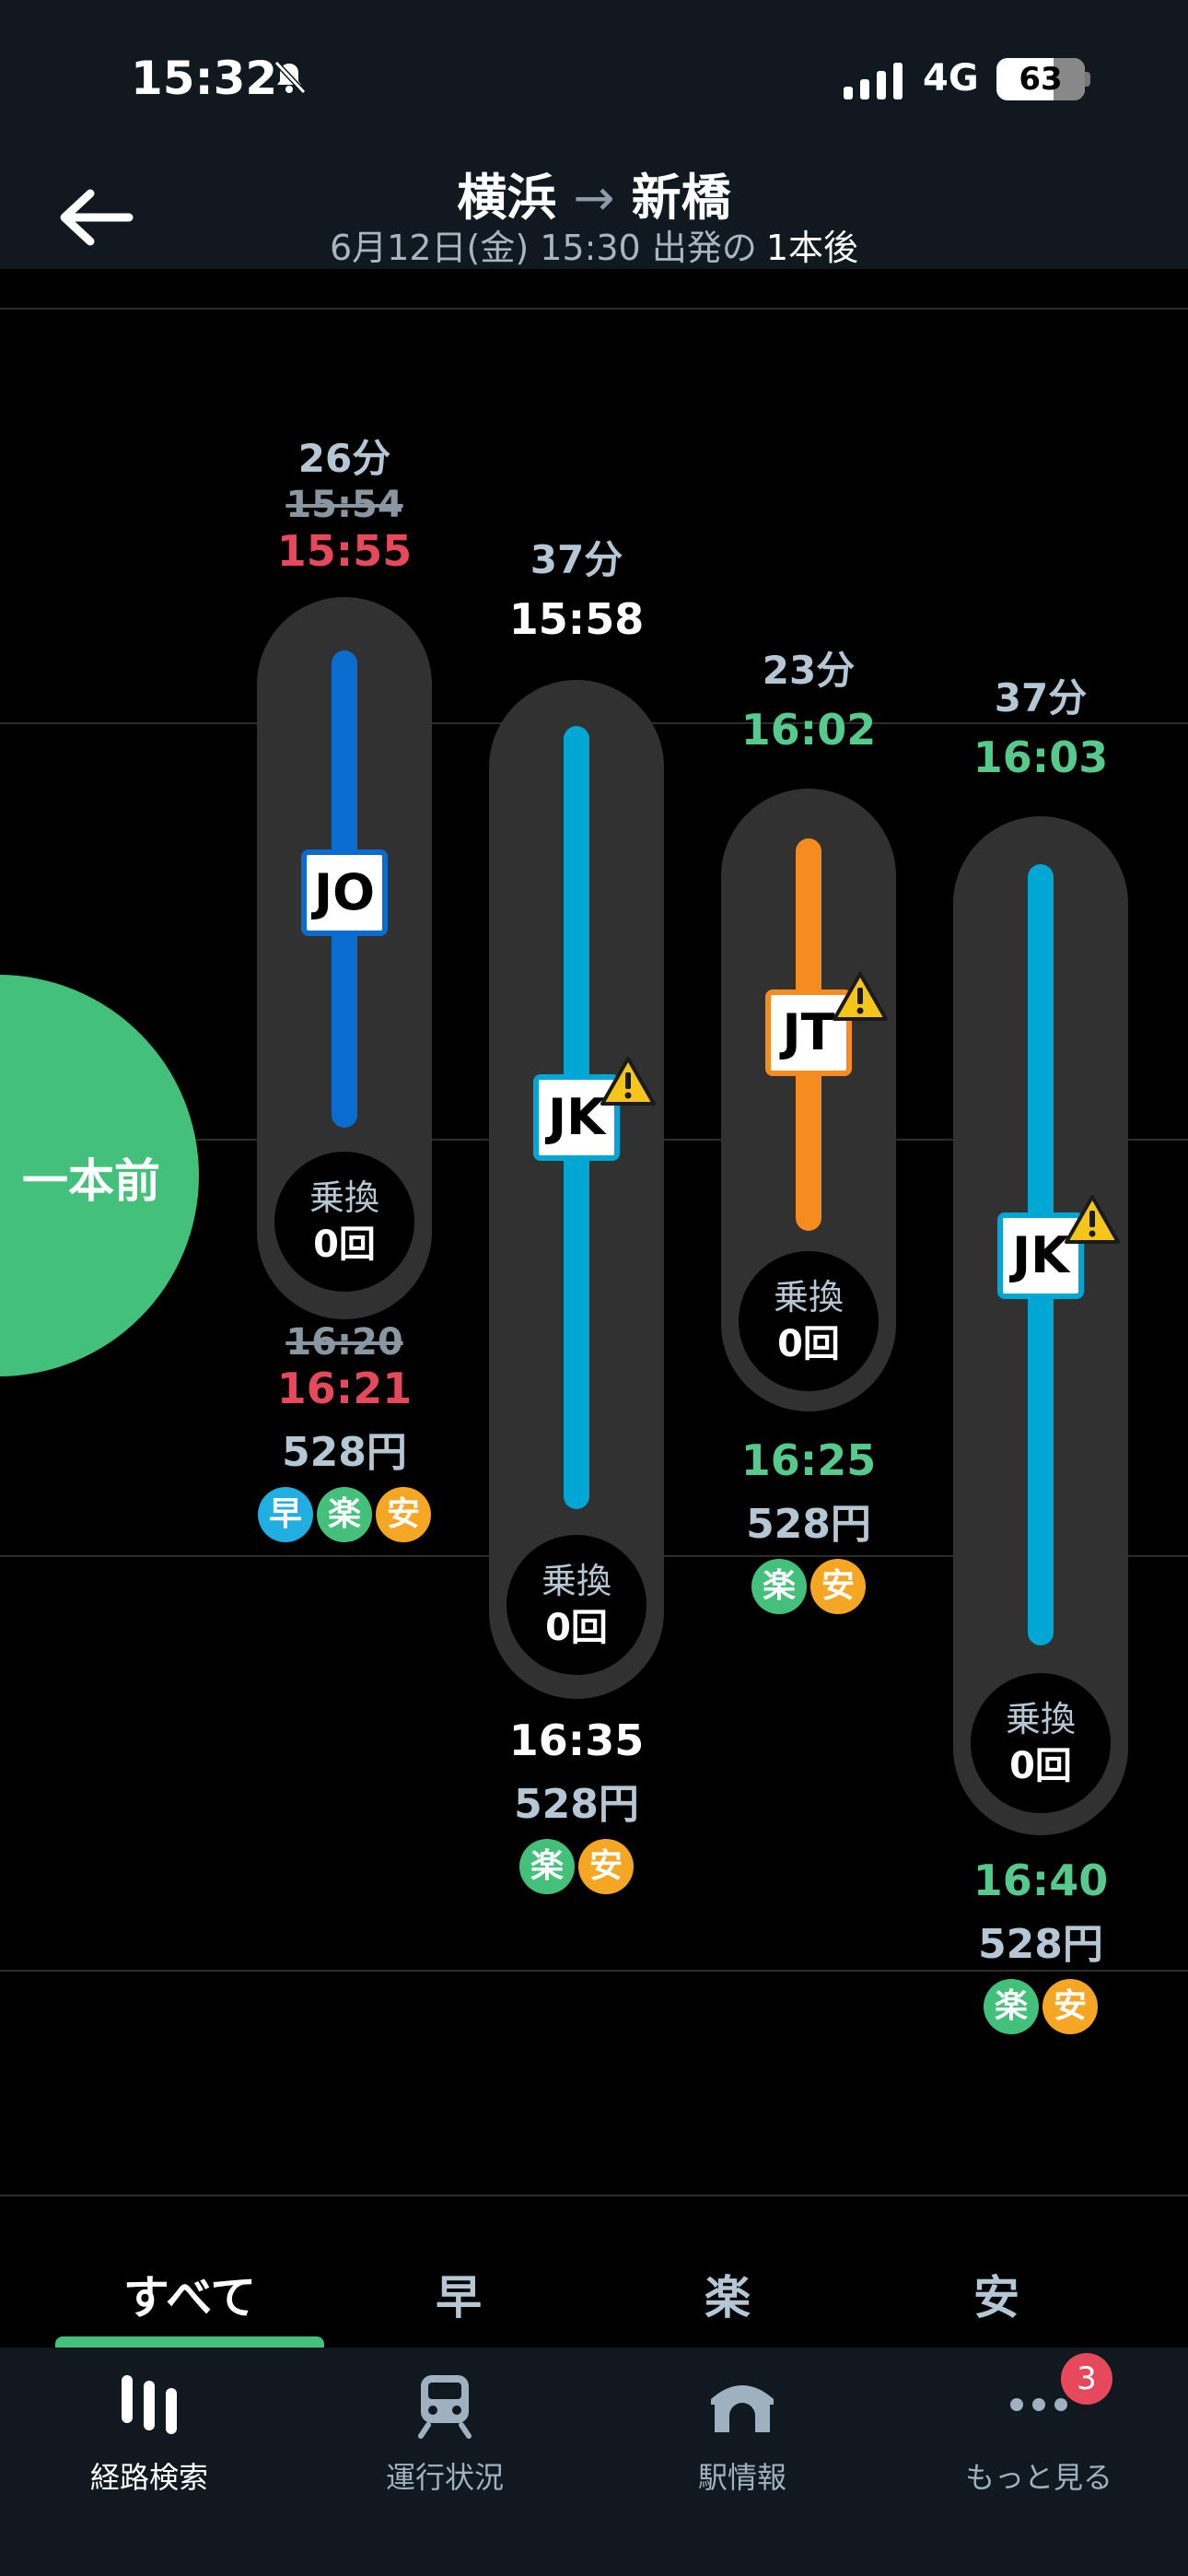 The width and height of the screenshot is (1188, 2576). I want to click on nav-service-status: 運行状況, so click(445, 2432).